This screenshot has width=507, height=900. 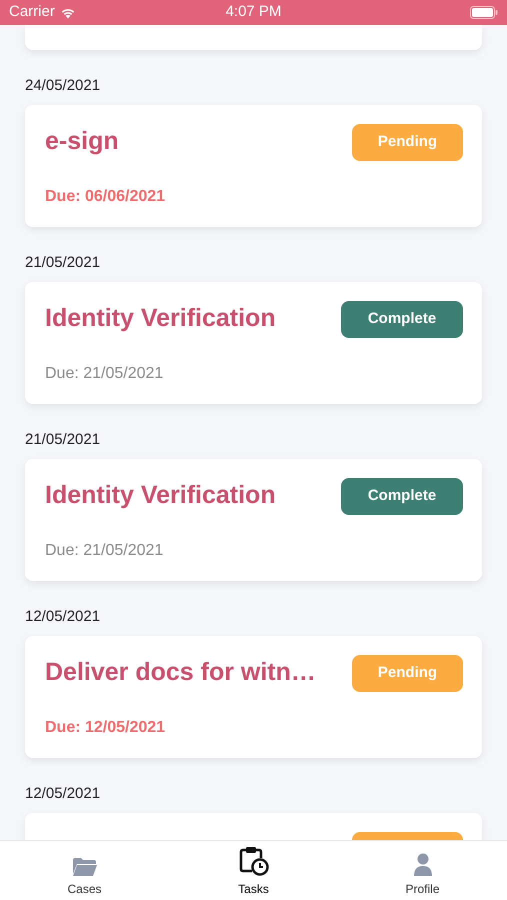 What do you see at coordinates (63, 86) in the screenshot?
I see `date-label: 24/05/2021` at bounding box center [63, 86].